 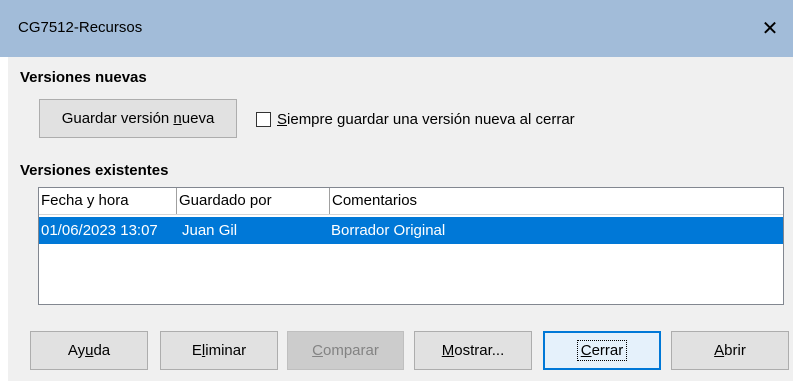 What do you see at coordinates (253, 201) in the screenshot?
I see `column-header-saved-by: Guardado por` at bounding box center [253, 201].